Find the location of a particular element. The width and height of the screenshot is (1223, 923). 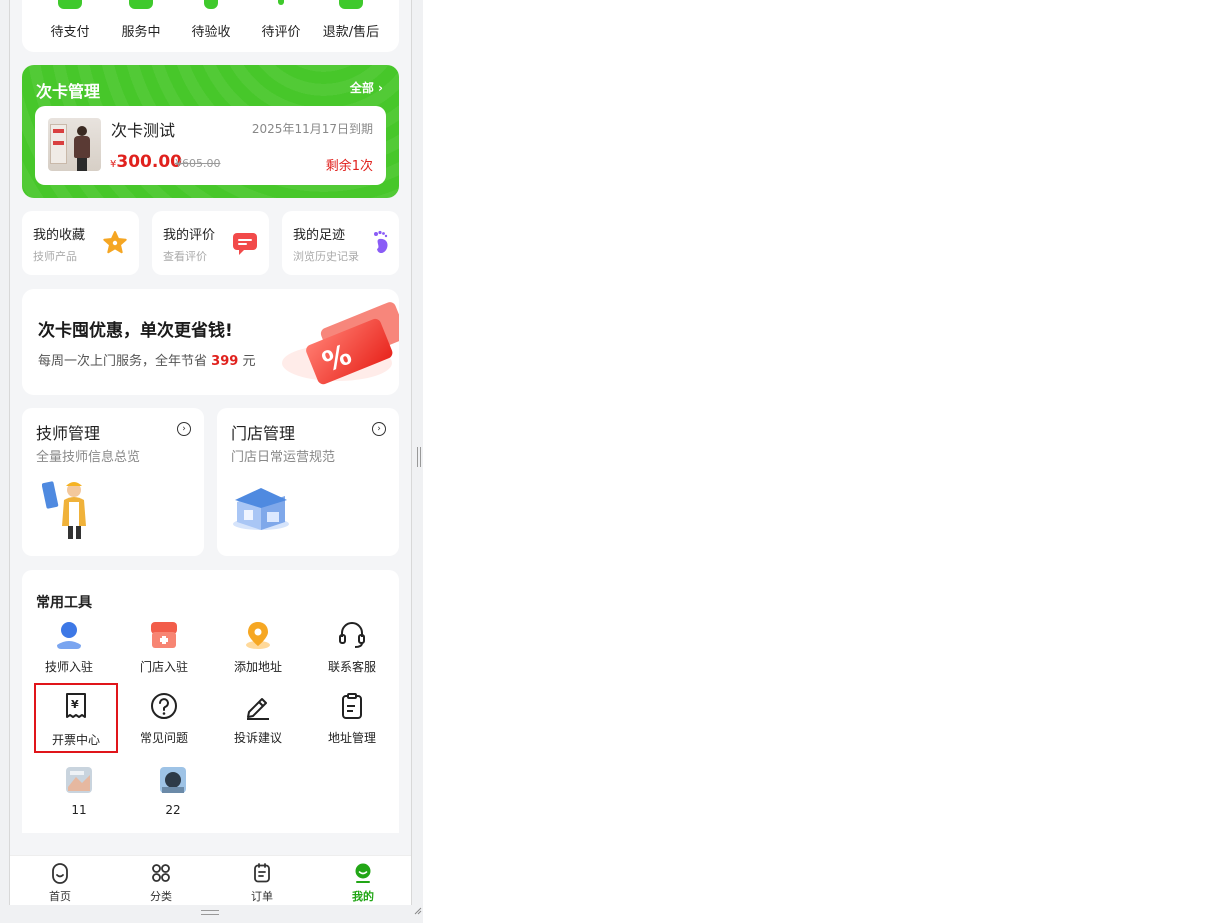

tool-label: 技师入驻 is located at coordinates (68, 667).